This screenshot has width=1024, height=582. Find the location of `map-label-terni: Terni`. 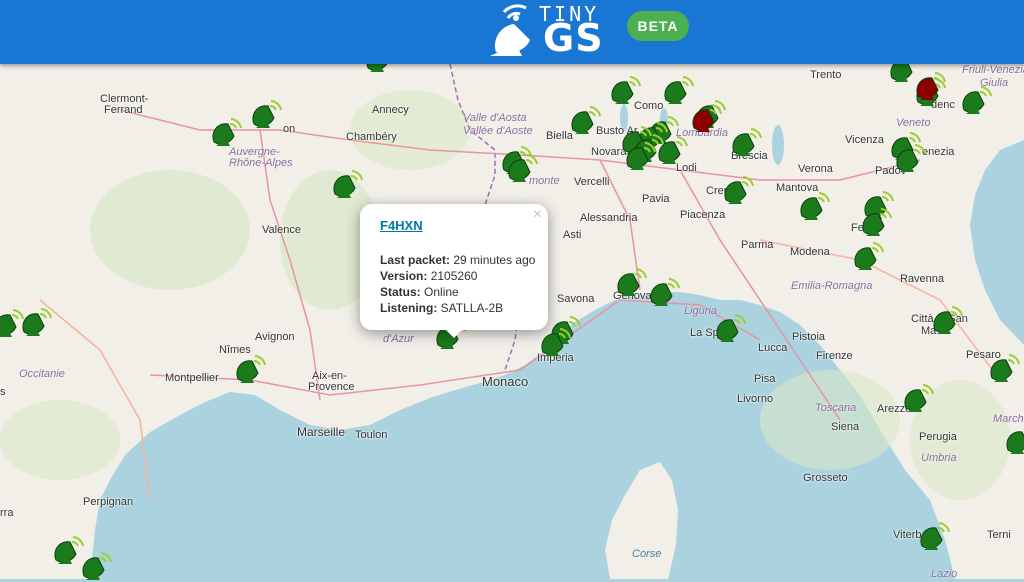

map-label-terni: Terni is located at coordinates (999, 535).